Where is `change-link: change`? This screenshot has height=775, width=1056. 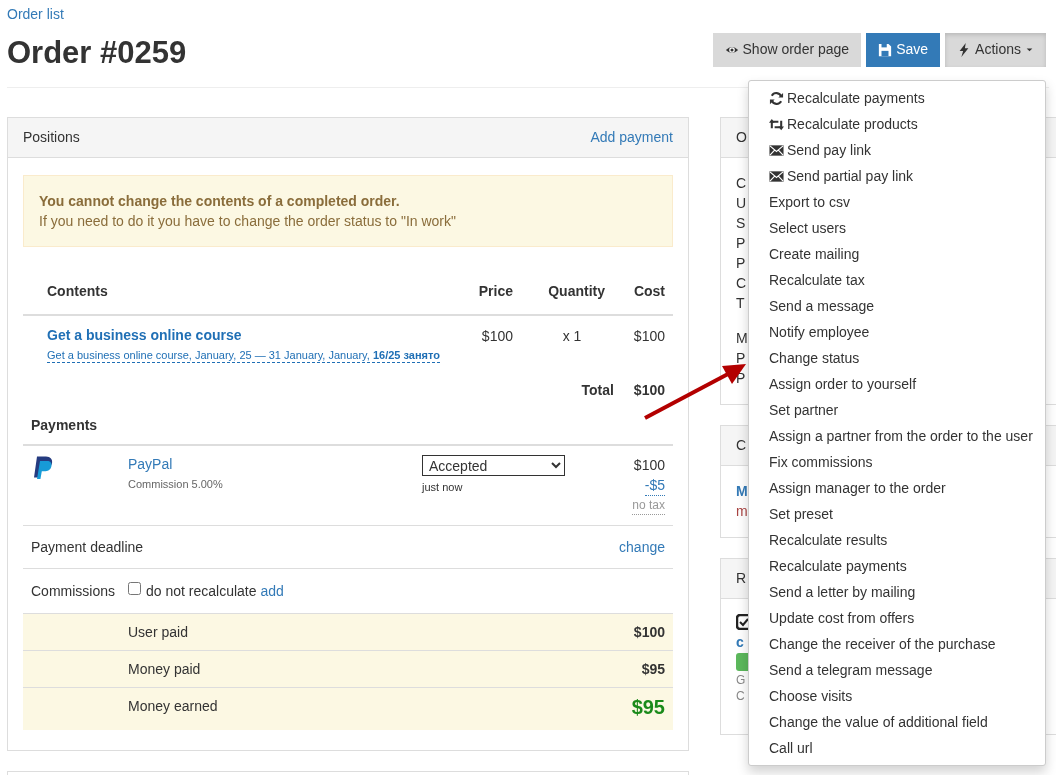 change-link: change is located at coordinates (642, 547).